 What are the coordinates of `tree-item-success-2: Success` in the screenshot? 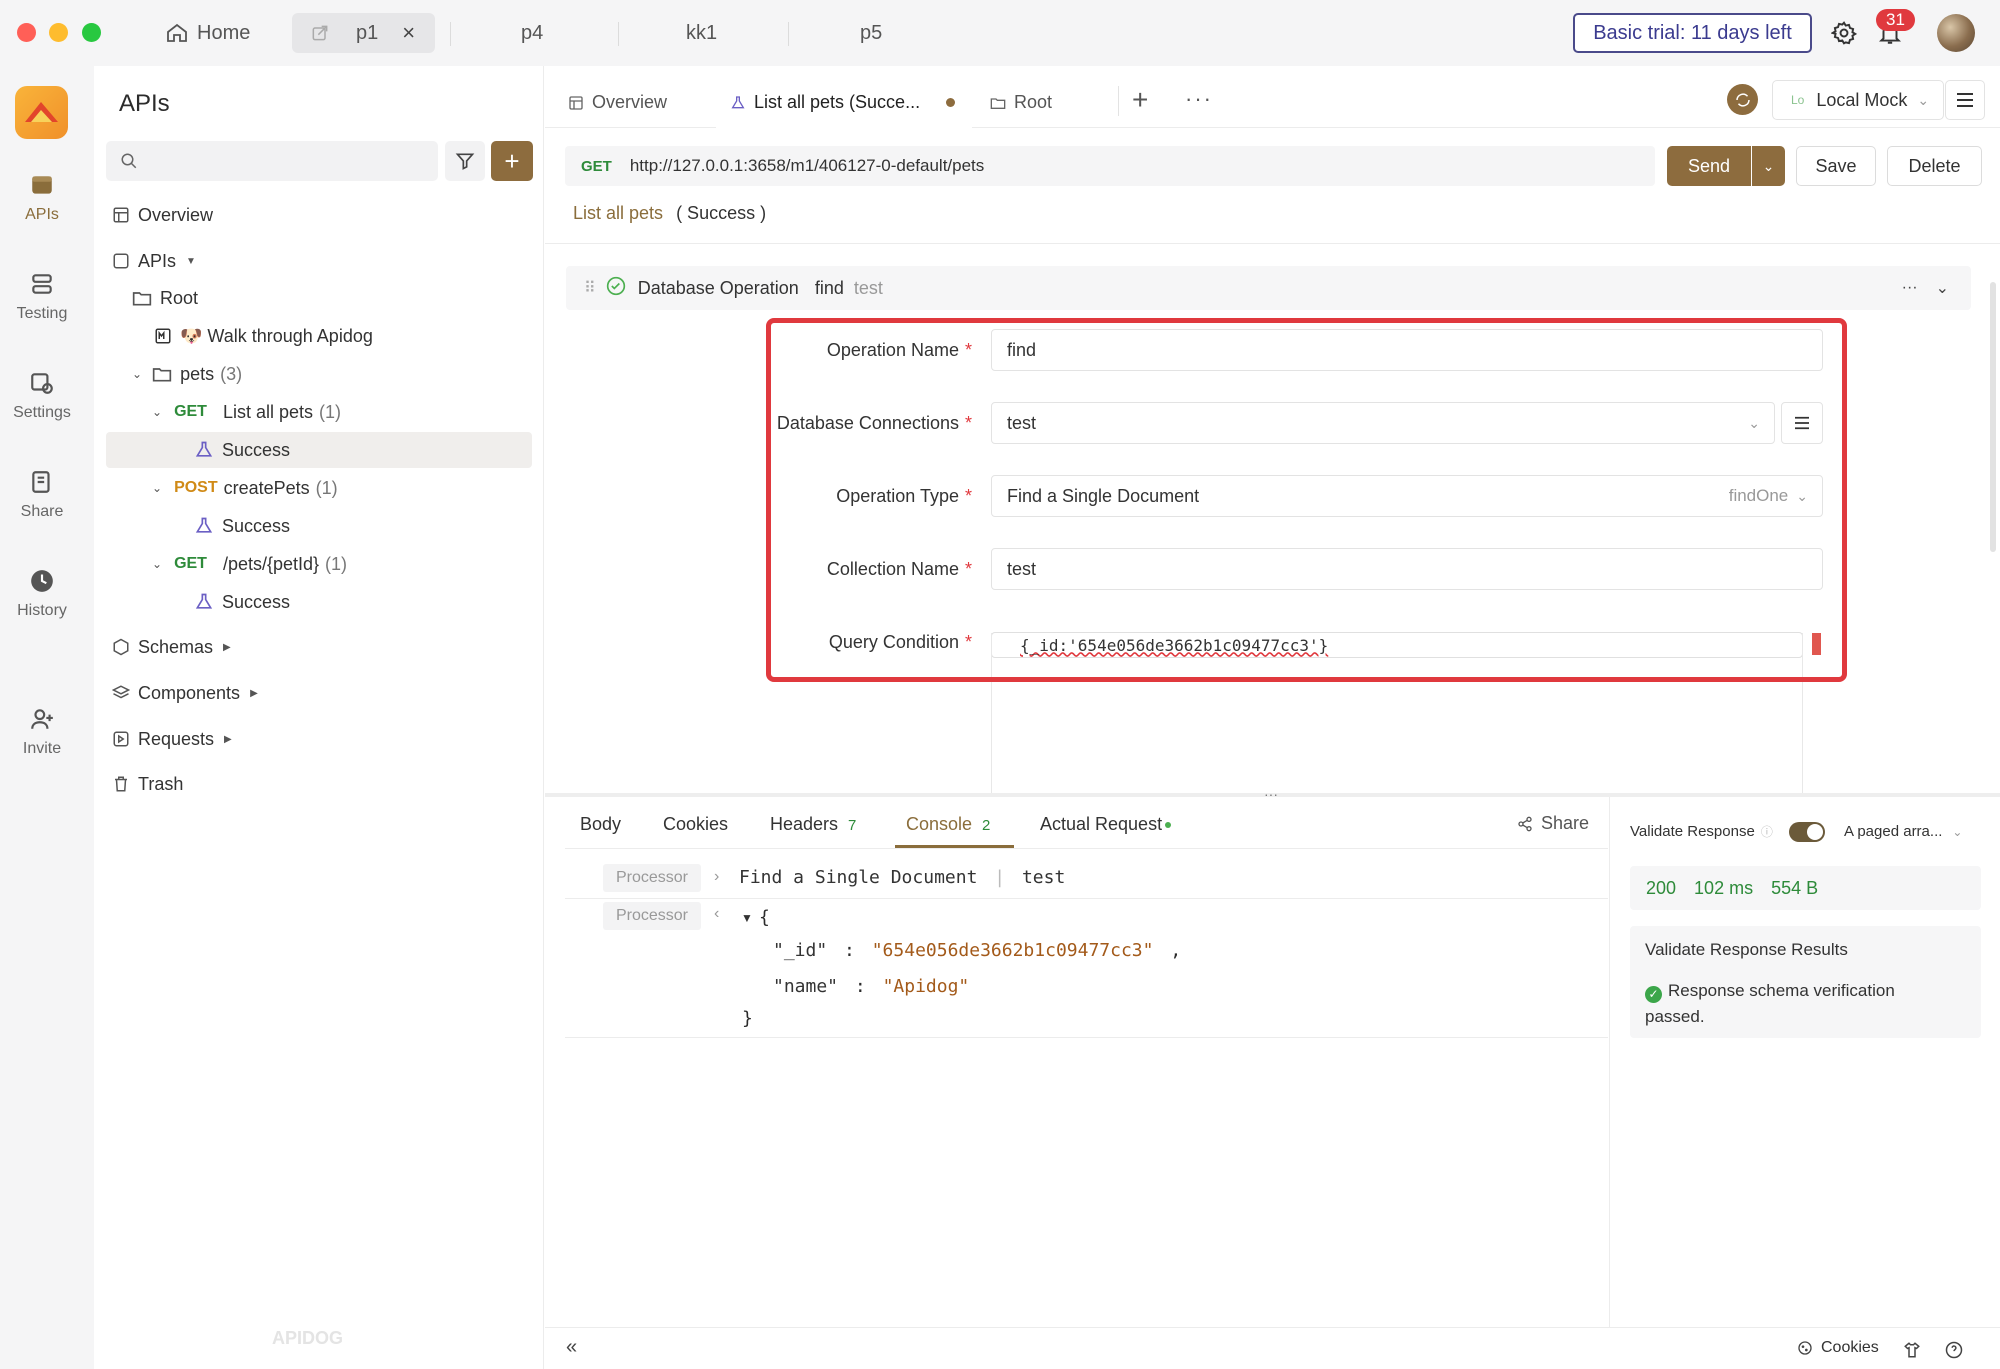 It's located at (242, 526).